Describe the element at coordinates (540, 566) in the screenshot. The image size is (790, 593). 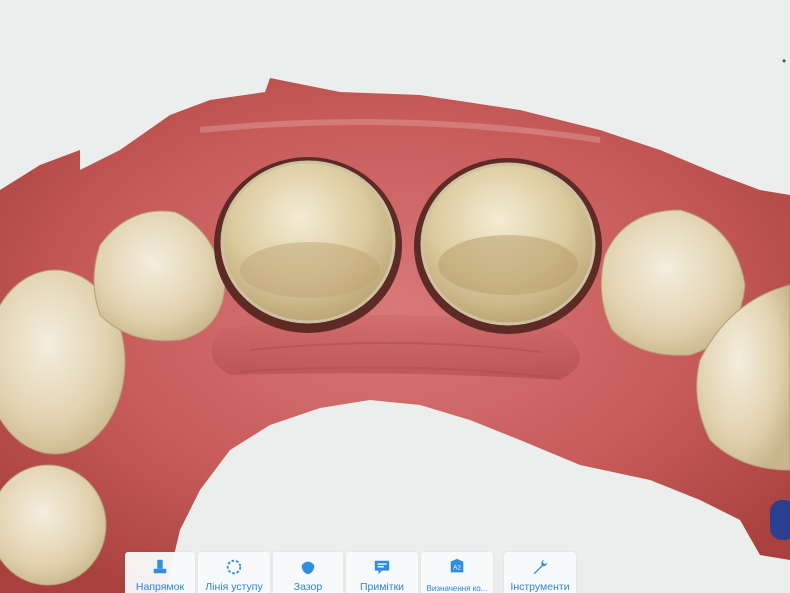
I see `wrench-icon` at that location.